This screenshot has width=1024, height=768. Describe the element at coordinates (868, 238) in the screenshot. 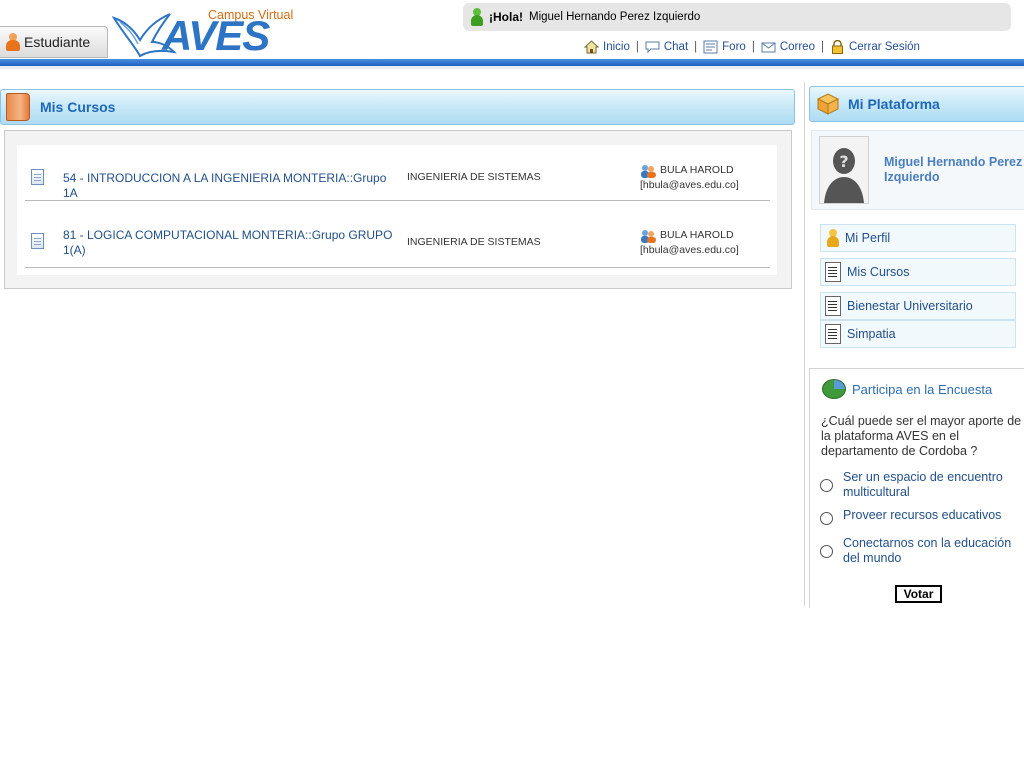

I see `sidebar-item-label: Mi Perfil` at that location.